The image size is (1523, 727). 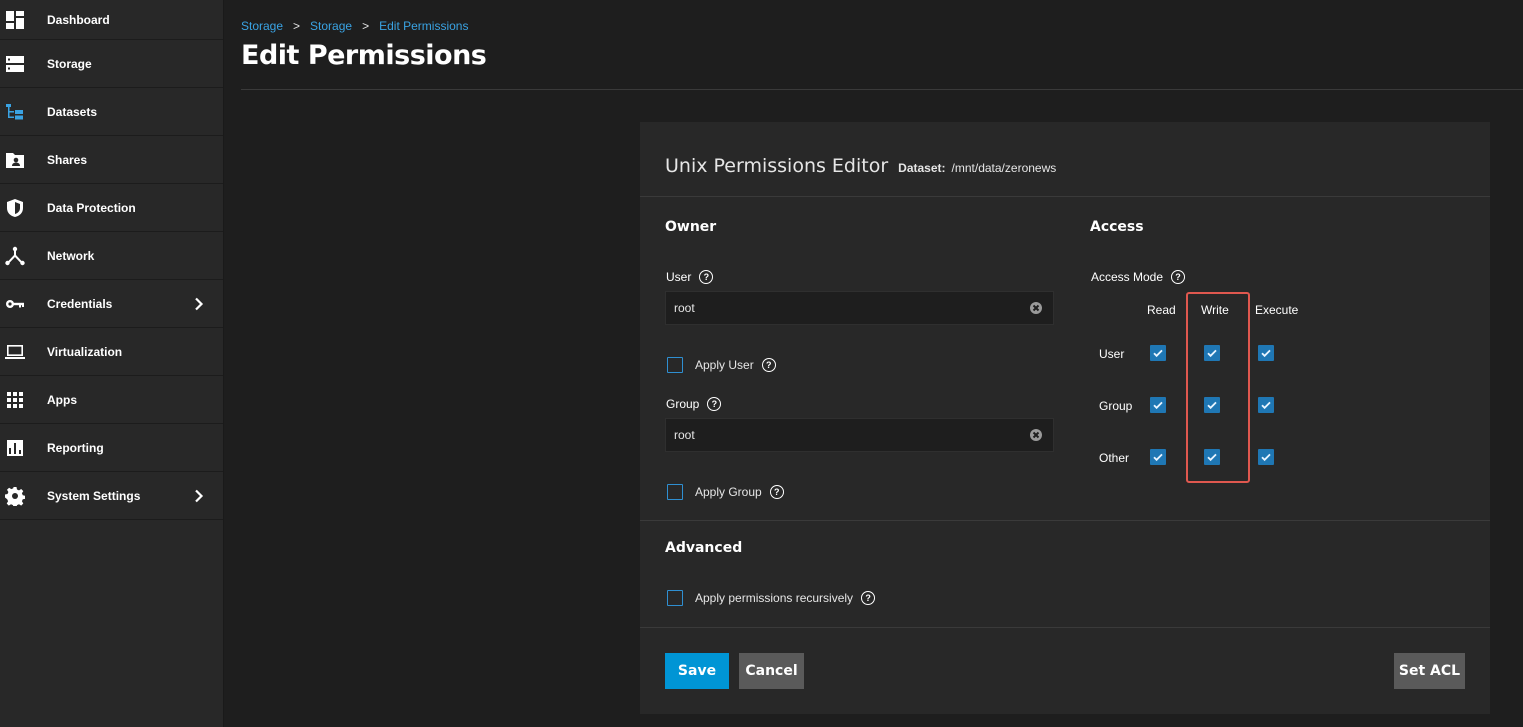 I want to click on datasets-icon, so click(x=15, y=112).